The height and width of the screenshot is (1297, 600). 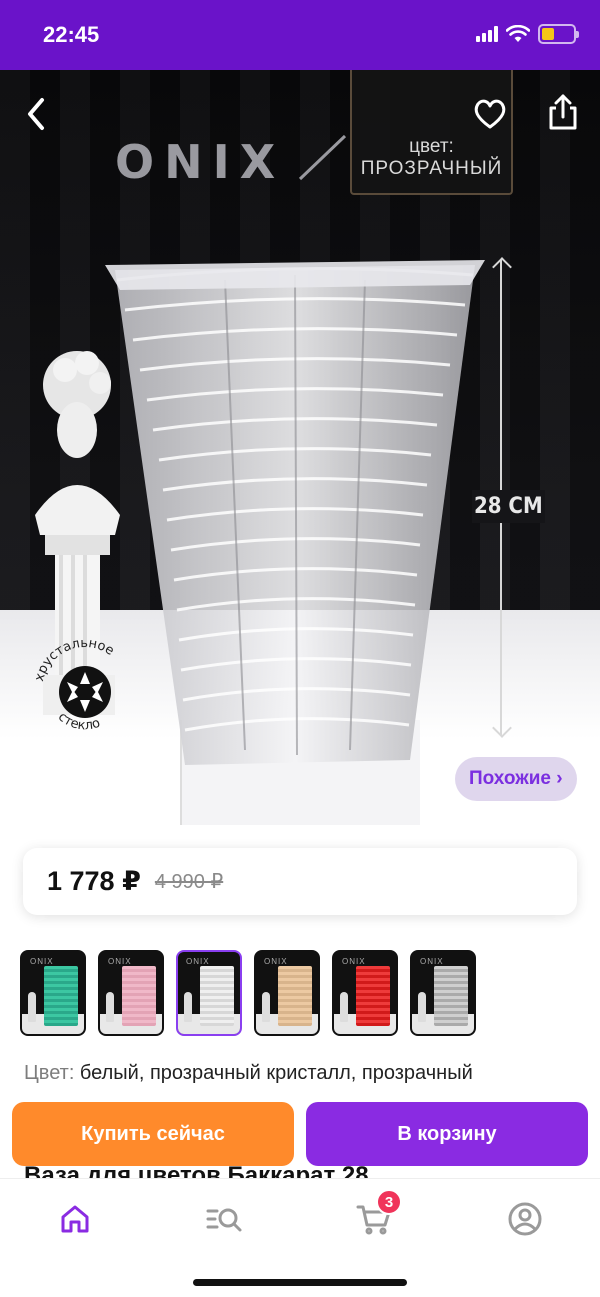 I want to click on catalog-search-icon, so click(x=224, y=1220).